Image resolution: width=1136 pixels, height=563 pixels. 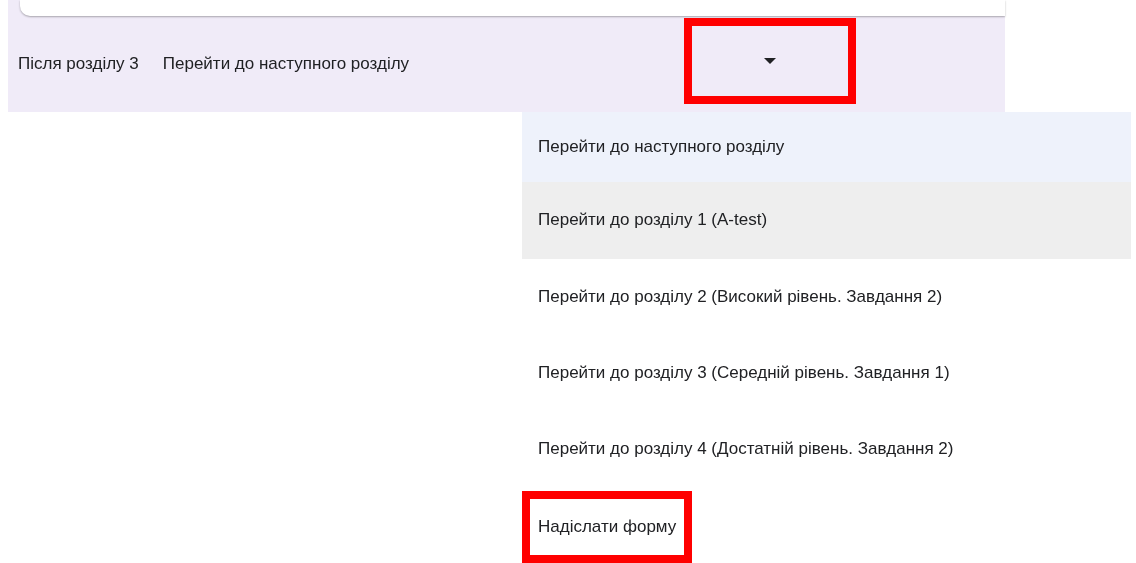 What do you see at coordinates (78, 64) in the screenshot?
I see `after-section-label: Після розділу 3` at bounding box center [78, 64].